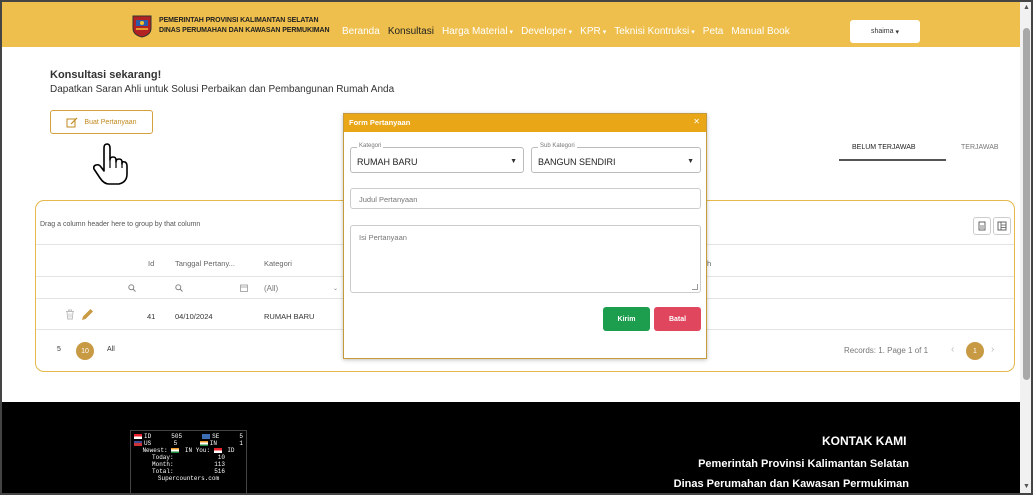 The width and height of the screenshot is (1033, 495). What do you see at coordinates (677, 319) in the screenshot?
I see `cancel-button: Batal` at bounding box center [677, 319].